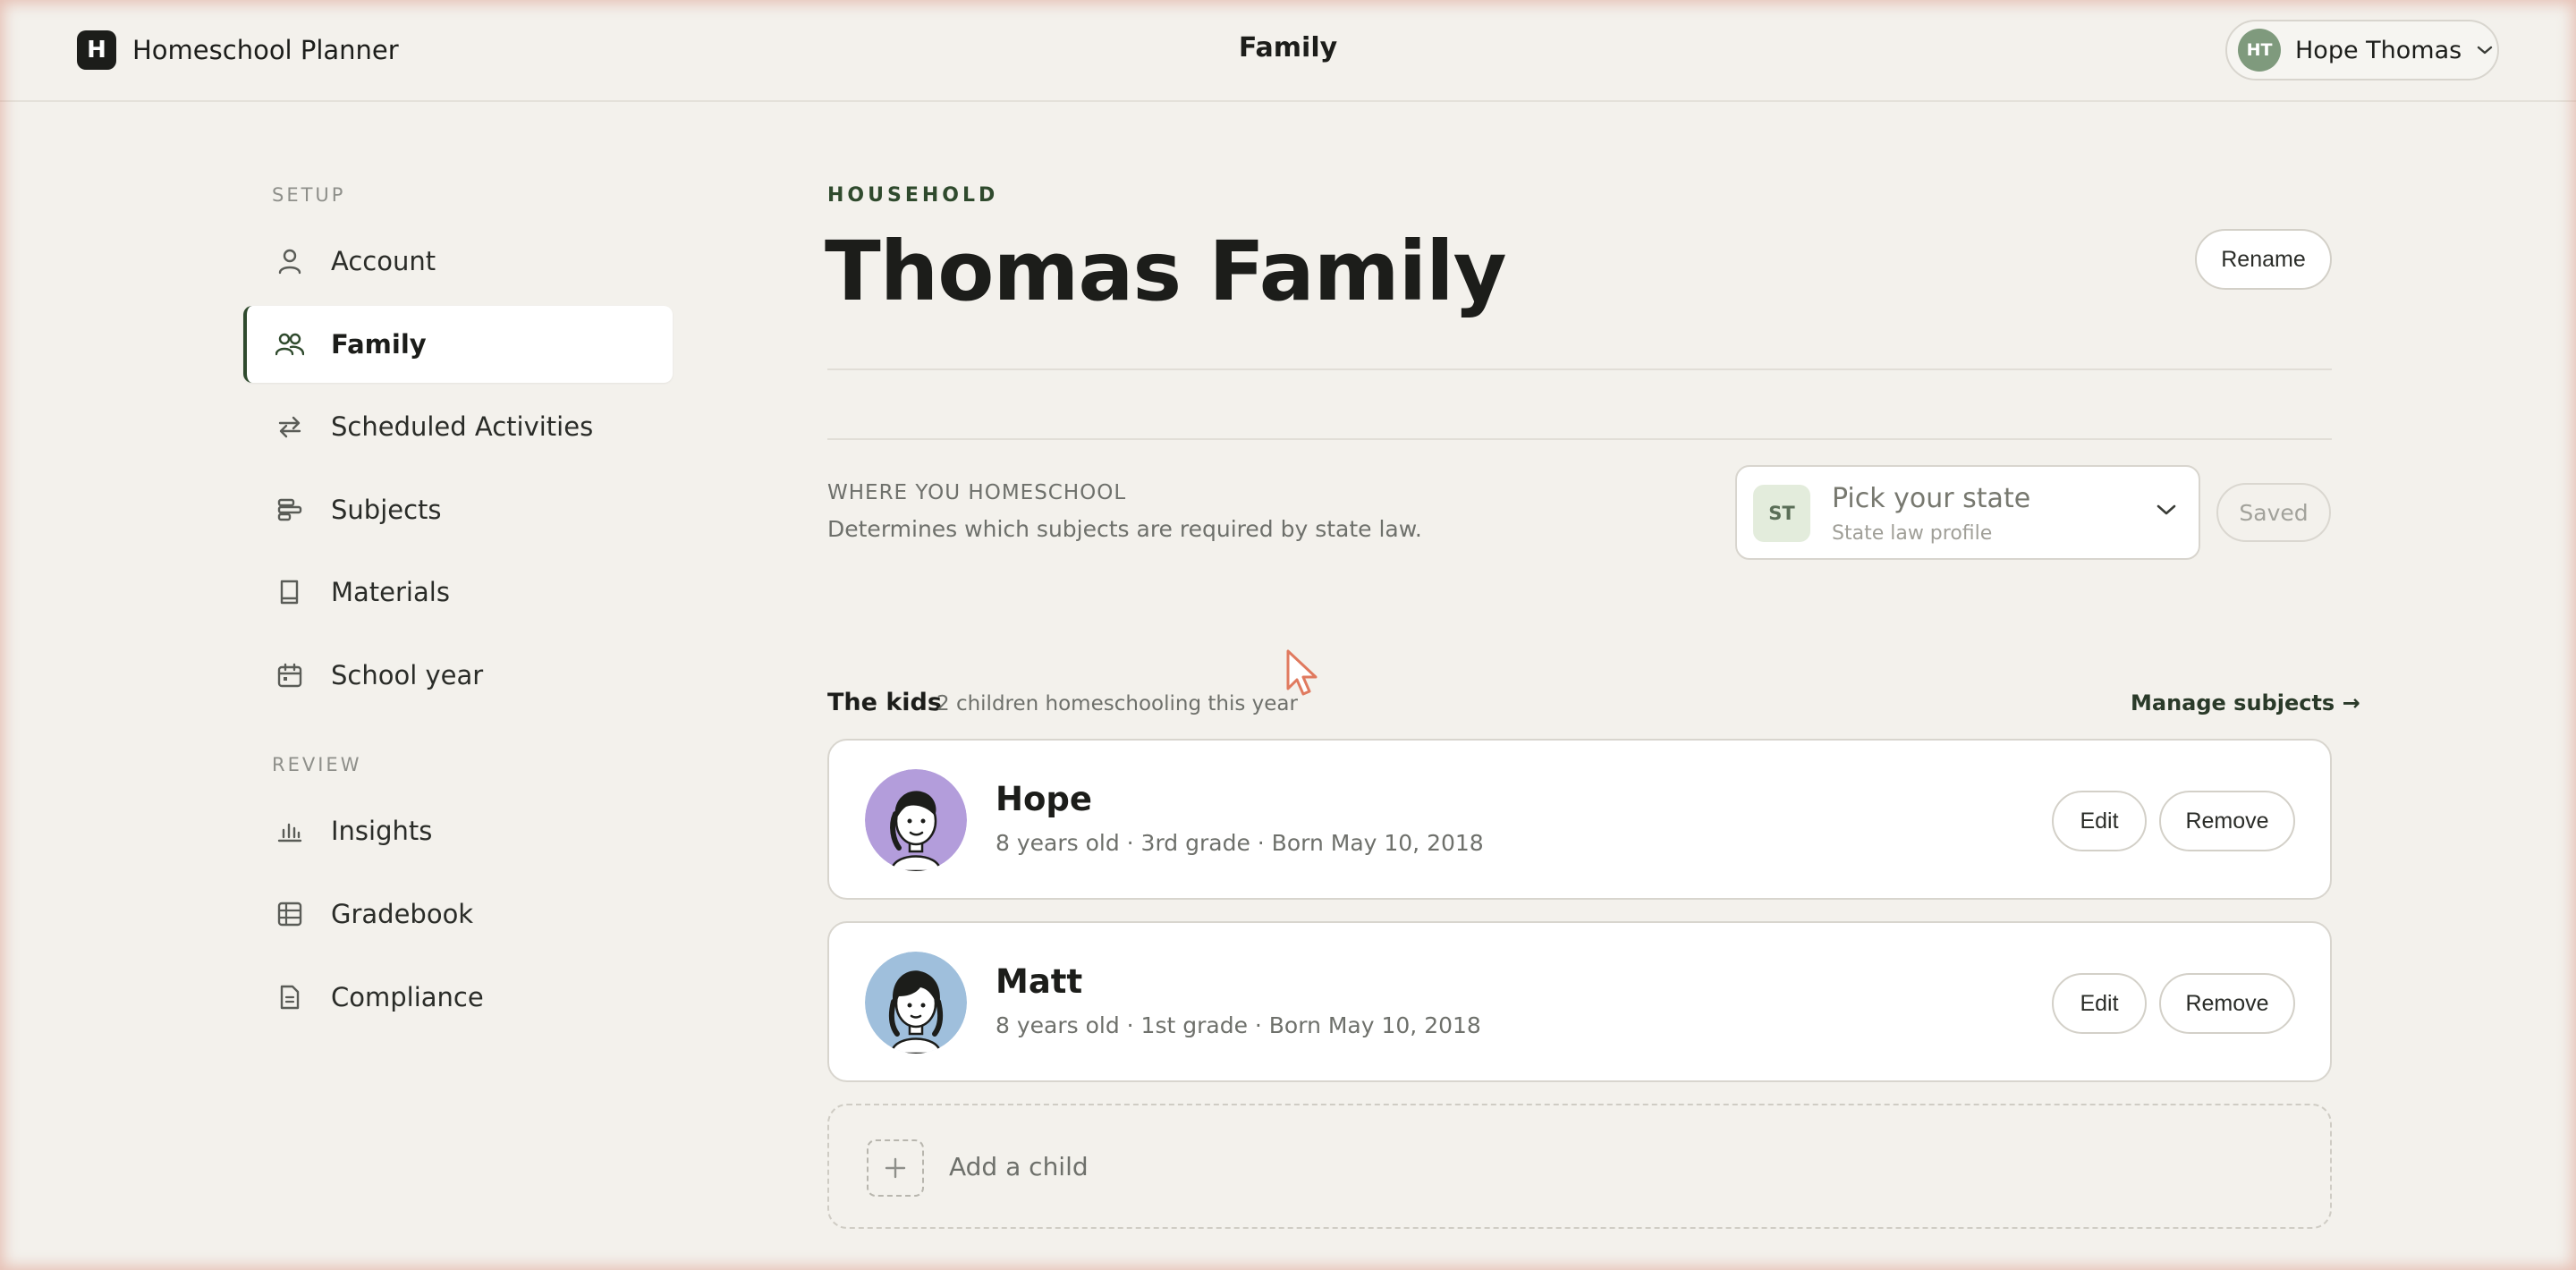  Describe the element at coordinates (1579, 1166) in the screenshot. I see `add-child-button: Add a child` at that location.